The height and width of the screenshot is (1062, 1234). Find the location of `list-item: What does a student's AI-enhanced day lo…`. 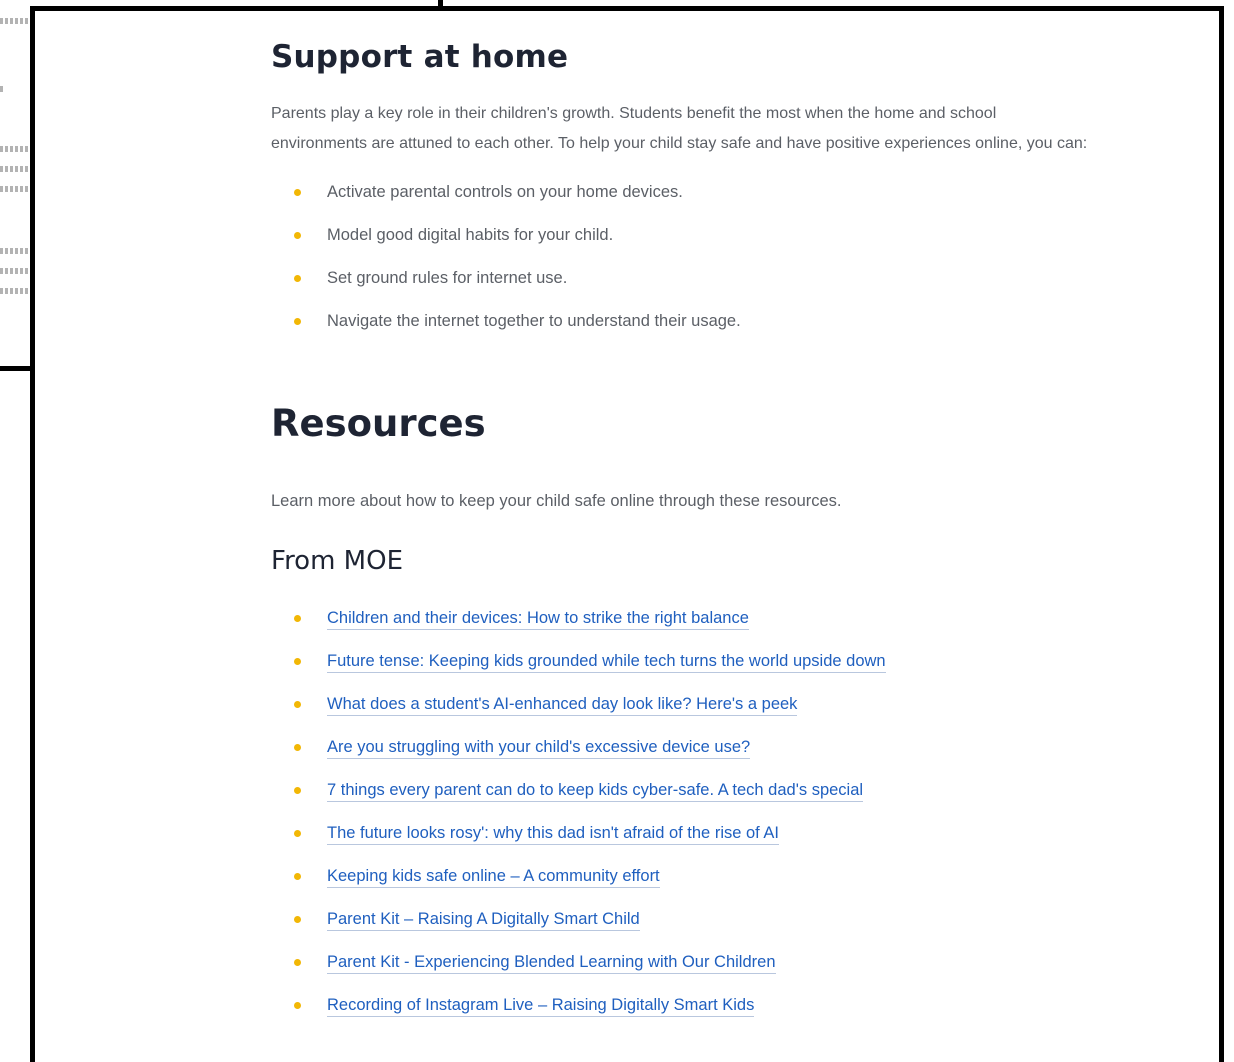

list-item: What does a student's AI-enhanced day lo… is located at coordinates (686, 704).